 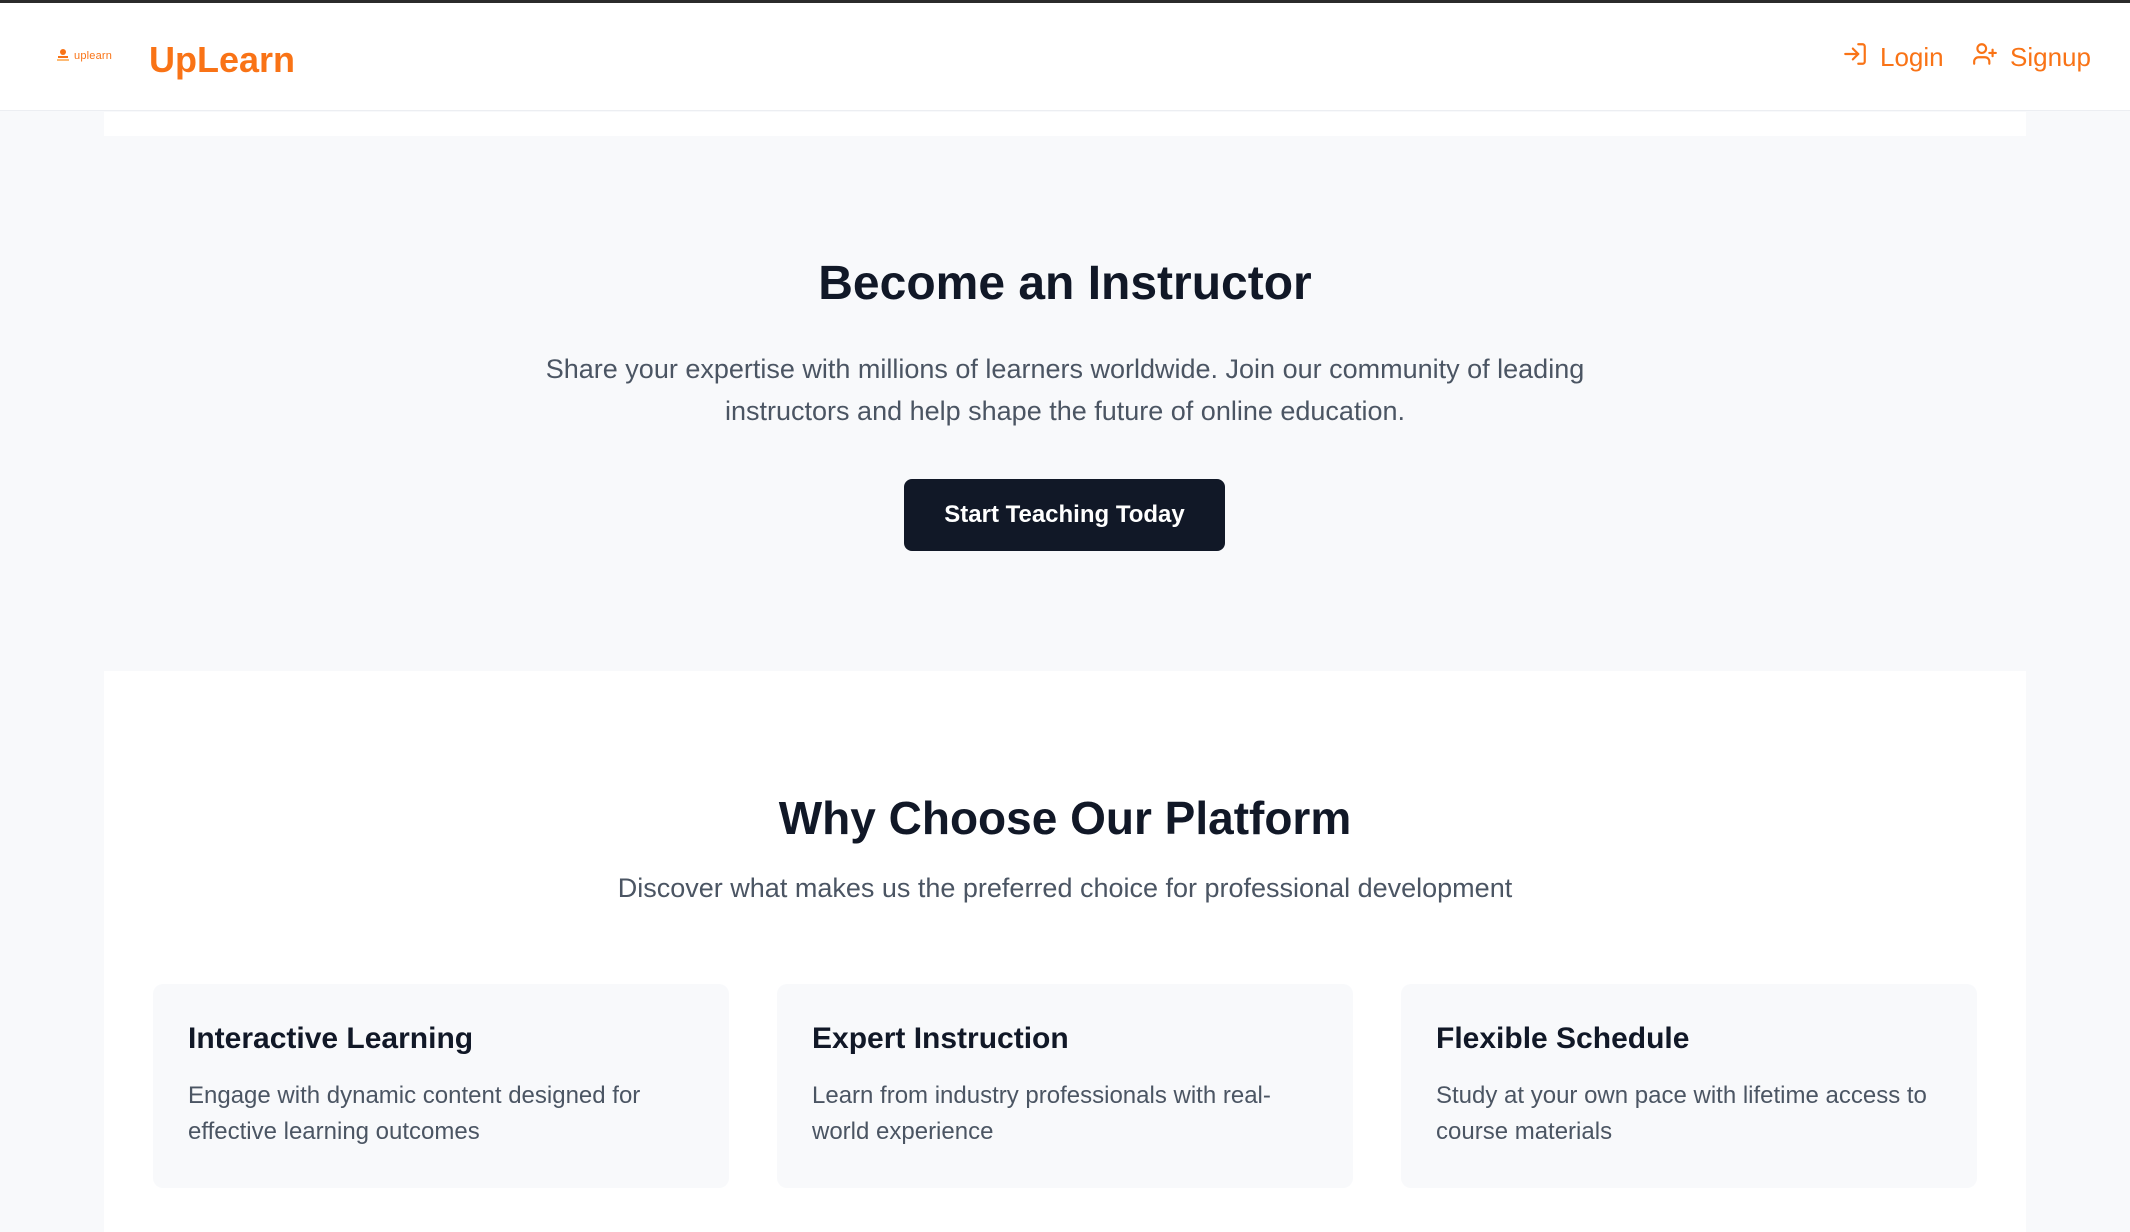 What do you see at coordinates (1064, 515) in the screenshot?
I see `start-teaching-button: Start Teaching Today` at bounding box center [1064, 515].